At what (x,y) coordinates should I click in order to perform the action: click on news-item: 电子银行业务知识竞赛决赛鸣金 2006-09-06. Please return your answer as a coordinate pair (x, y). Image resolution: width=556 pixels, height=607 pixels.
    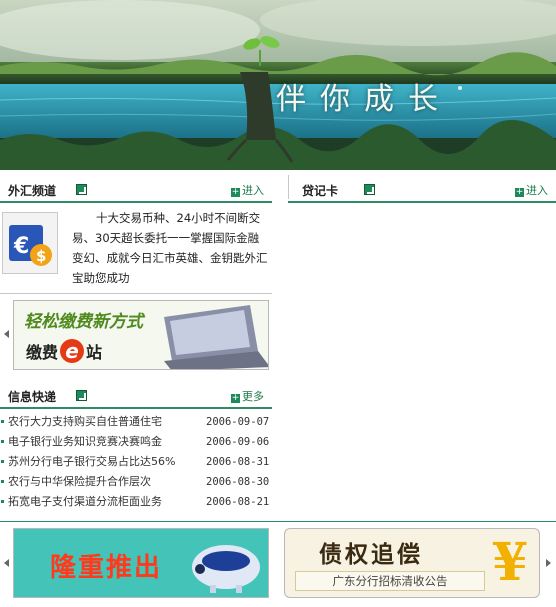
    Looking at the image, I should click on (136, 442).